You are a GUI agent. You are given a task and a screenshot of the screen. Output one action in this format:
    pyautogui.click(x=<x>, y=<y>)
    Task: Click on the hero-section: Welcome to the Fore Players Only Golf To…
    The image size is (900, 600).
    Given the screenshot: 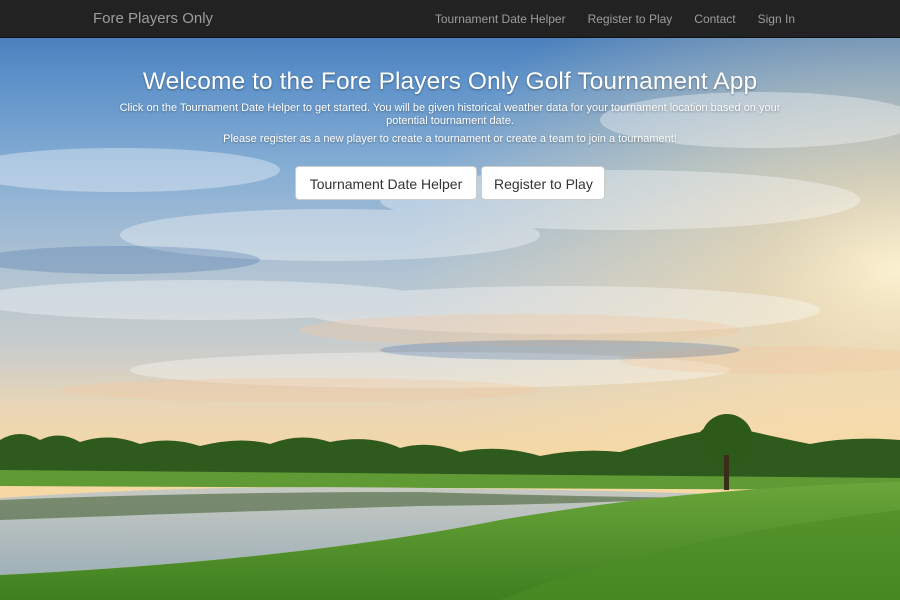 What is the action you would take?
    pyautogui.click(x=450, y=104)
    